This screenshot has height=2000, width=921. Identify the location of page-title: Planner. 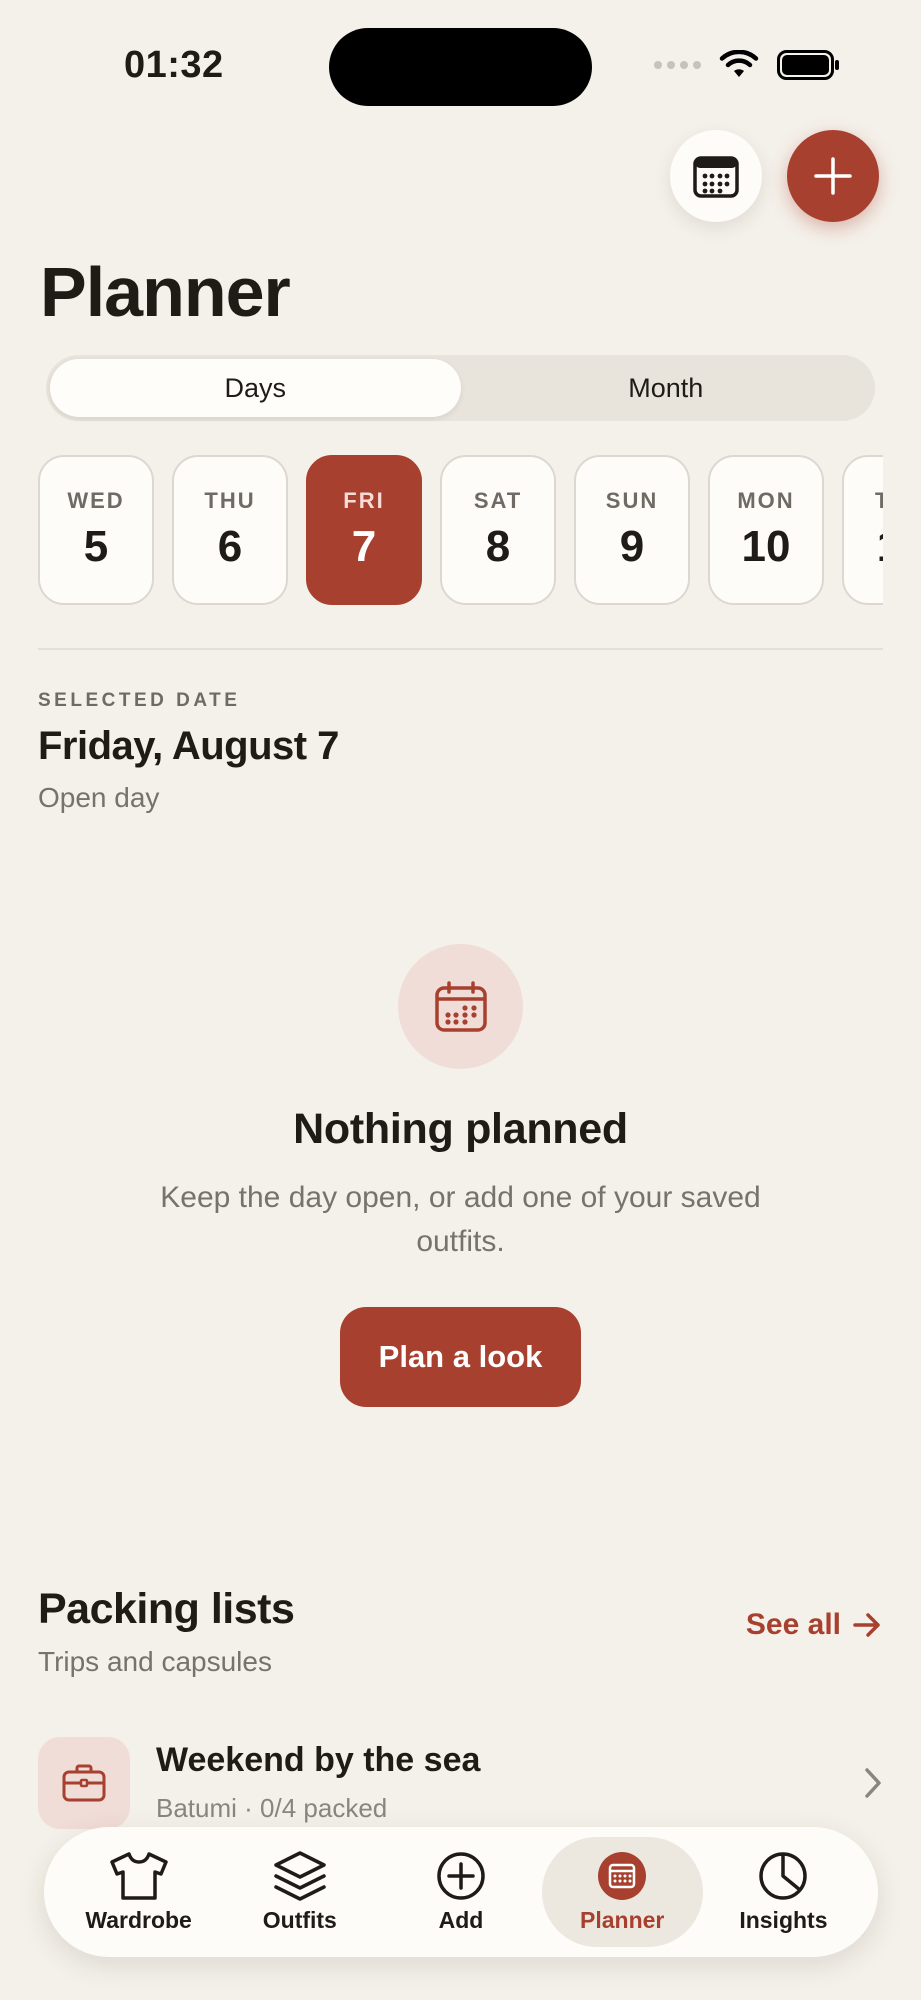
(165, 292).